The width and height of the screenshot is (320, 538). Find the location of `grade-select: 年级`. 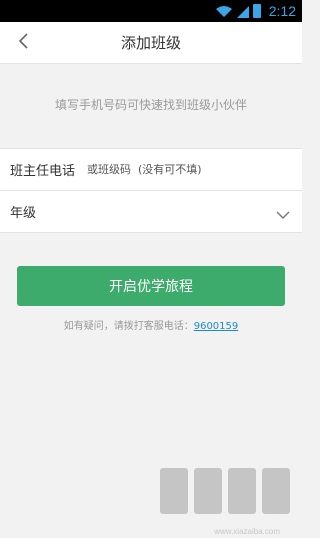

grade-select: 年级 is located at coordinates (151, 212).